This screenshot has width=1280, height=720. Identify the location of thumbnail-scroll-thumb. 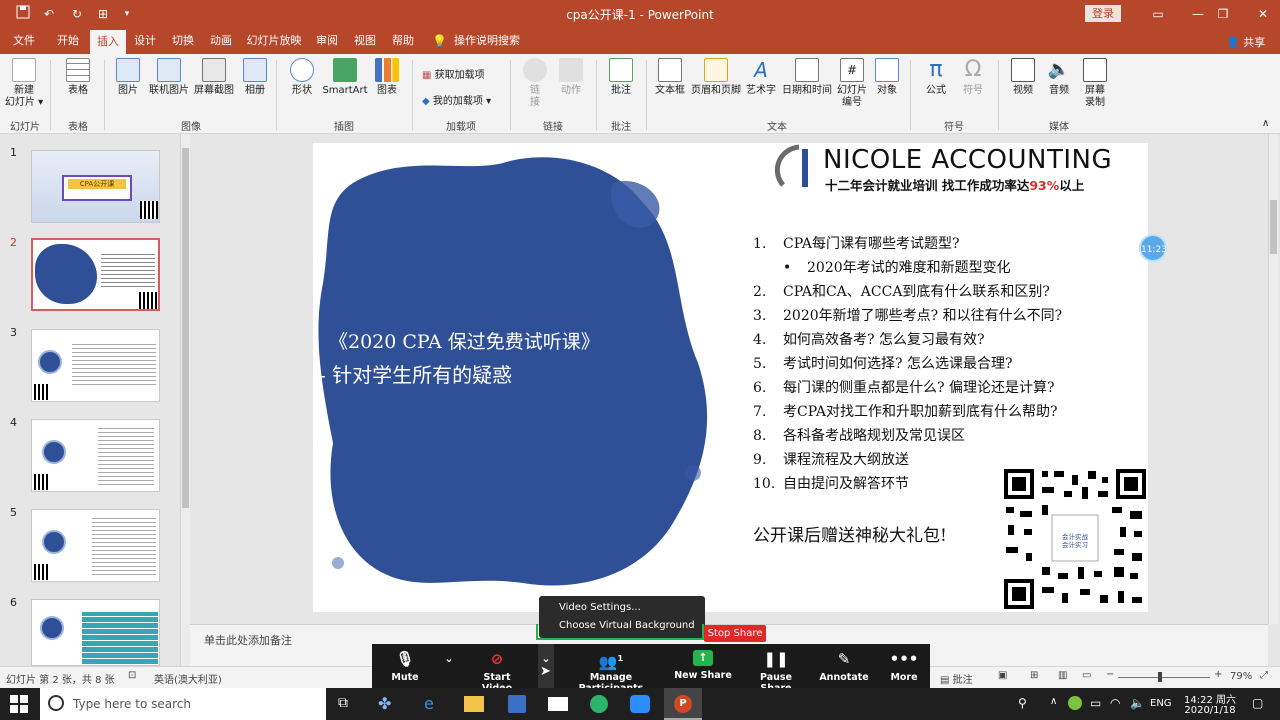
(185, 328).